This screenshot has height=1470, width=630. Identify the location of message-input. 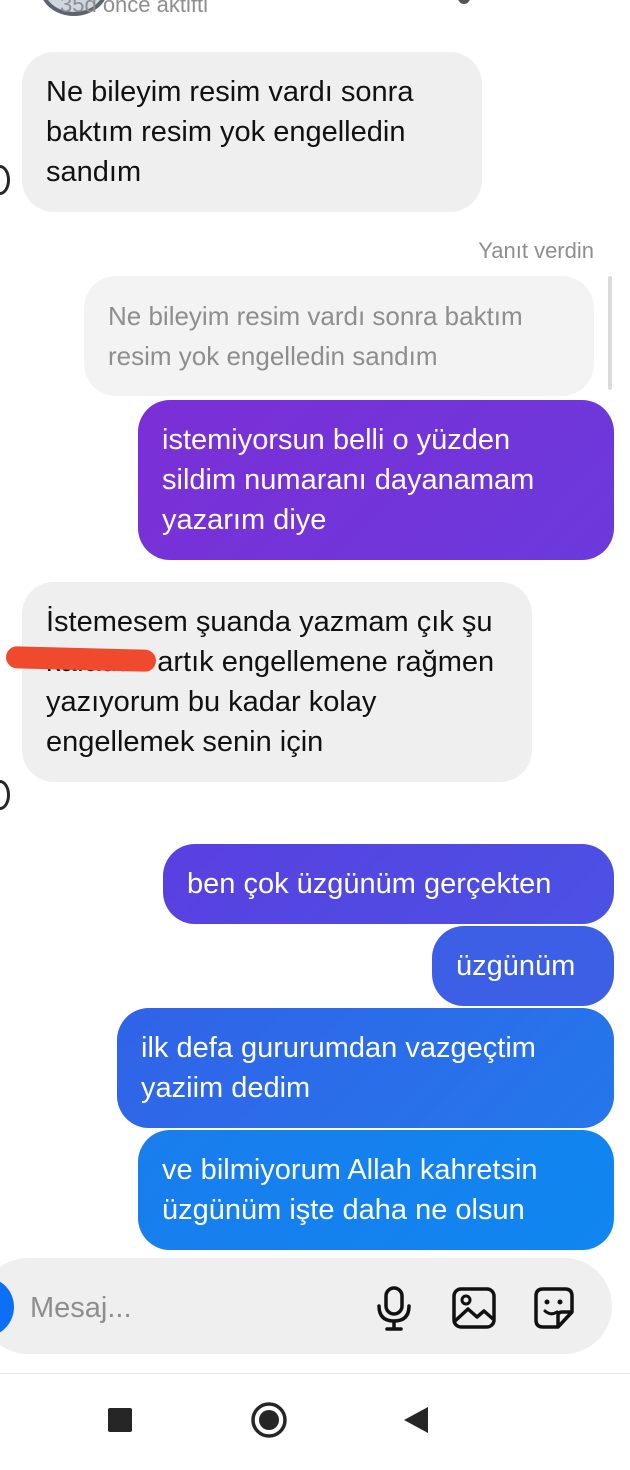
(185, 1308).